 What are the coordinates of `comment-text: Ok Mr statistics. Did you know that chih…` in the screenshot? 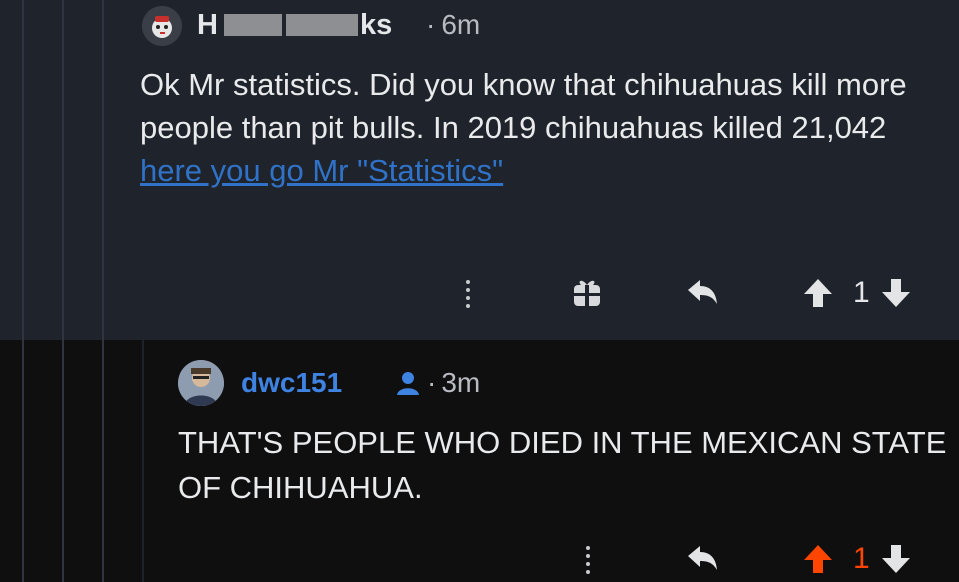 It's located at (523, 106).